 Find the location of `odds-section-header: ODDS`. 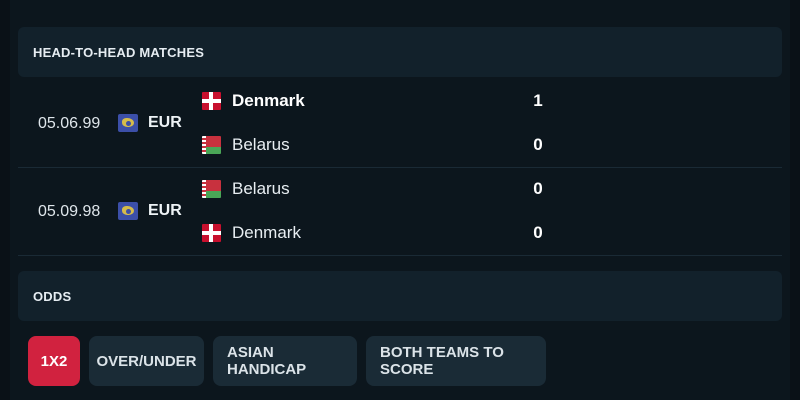

odds-section-header: ODDS is located at coordinates (400, 296).